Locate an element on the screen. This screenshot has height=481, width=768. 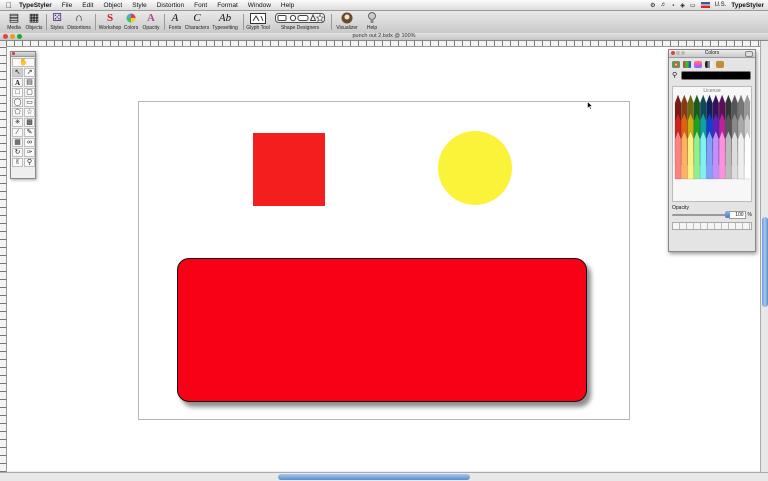
grid-tool-icon: ▦ is located at coordinates (17, 142).